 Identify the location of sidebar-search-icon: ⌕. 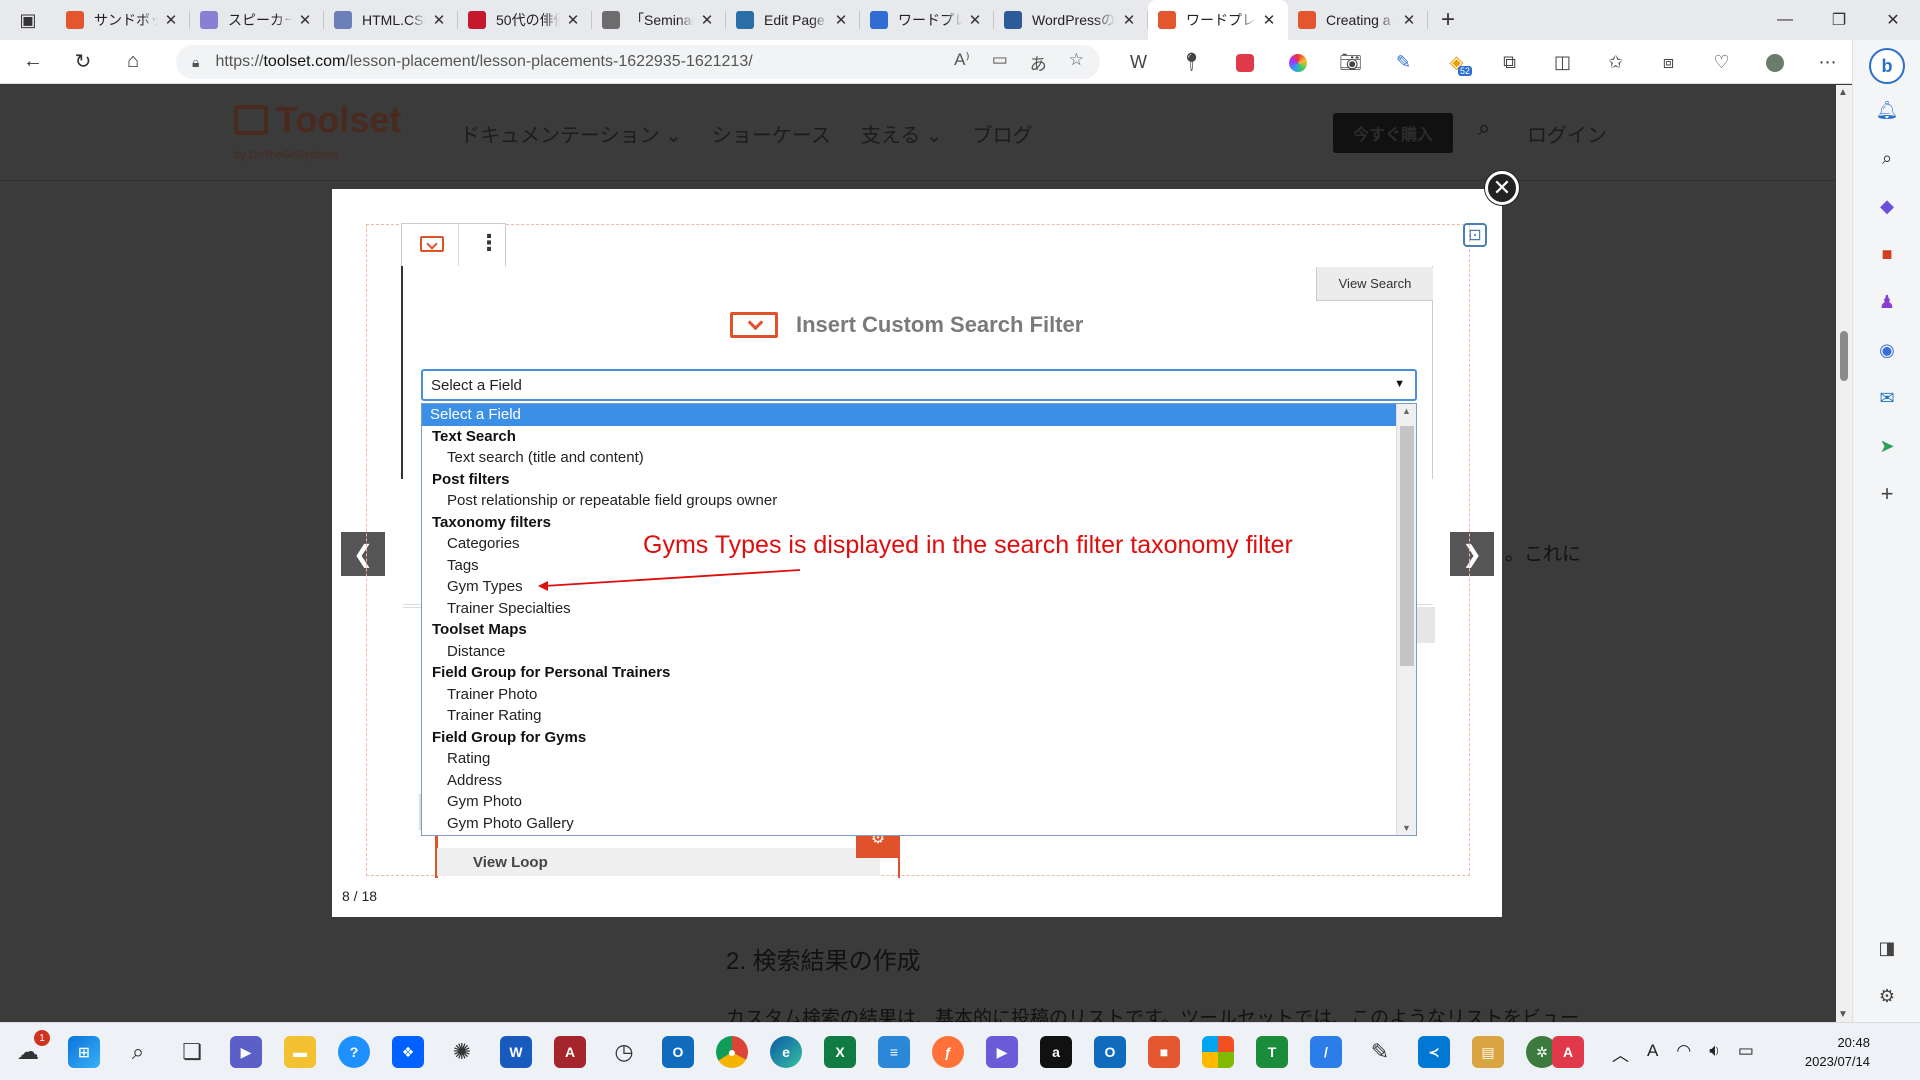
(1887, 158).